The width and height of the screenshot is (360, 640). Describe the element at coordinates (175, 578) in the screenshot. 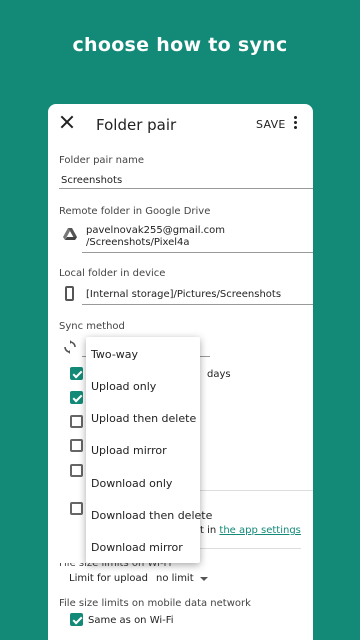

I see `upload-limit-value: no limit` at that location.